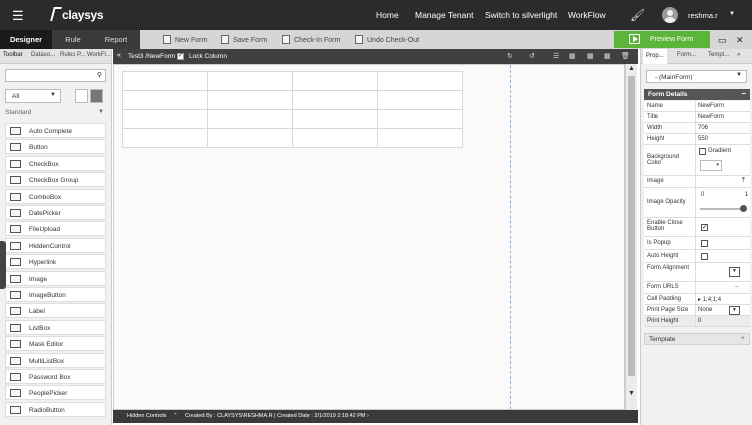  I want to click on tab-report: Report, so click(116, 39).